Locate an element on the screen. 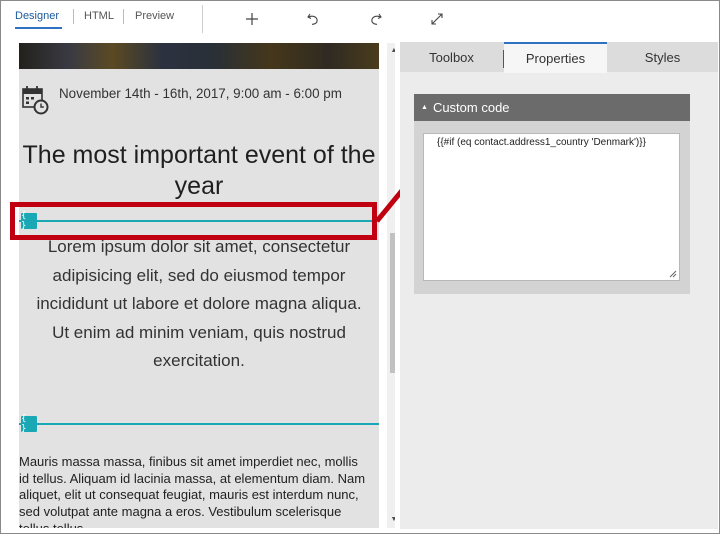  scroll-up-arrow-icon: ▲ is located at coordinates (391, 50).